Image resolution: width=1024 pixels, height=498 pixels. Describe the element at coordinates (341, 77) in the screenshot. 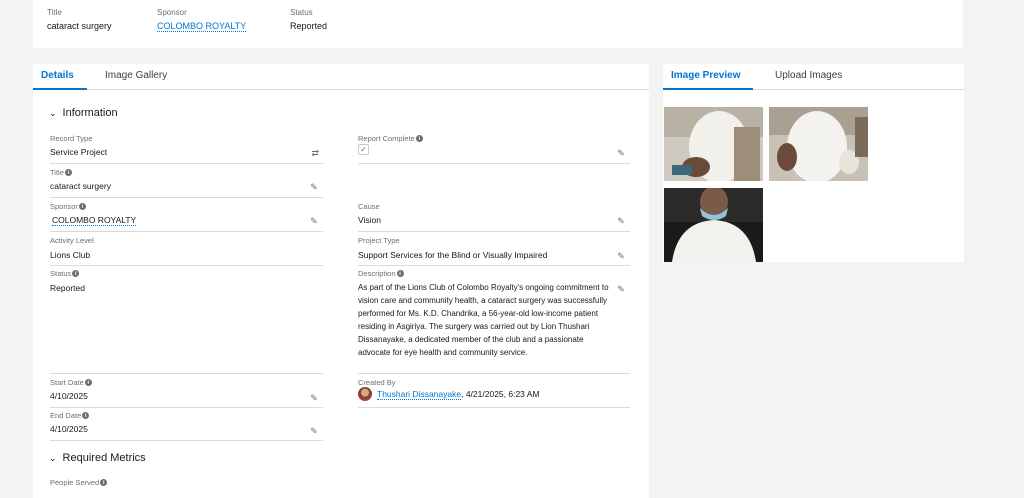

I see `details-tabs: Details Image Gallery` at that location.